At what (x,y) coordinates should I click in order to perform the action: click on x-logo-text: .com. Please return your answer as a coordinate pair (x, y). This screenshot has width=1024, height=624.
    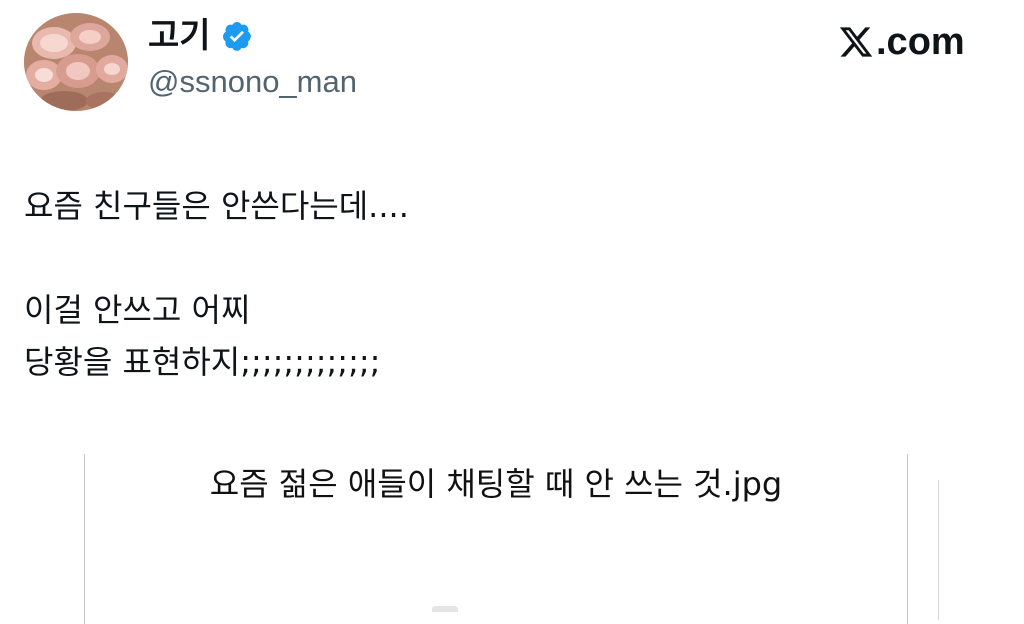
    Looking at the image, I should click on (920, 42).